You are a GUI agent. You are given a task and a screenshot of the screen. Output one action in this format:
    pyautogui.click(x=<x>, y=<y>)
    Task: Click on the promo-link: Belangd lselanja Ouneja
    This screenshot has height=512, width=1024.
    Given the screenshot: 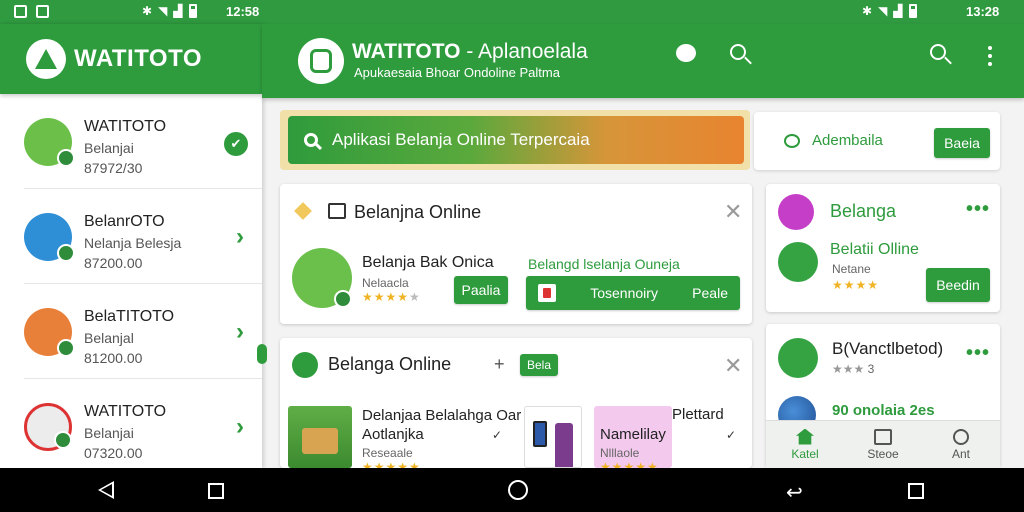 What is the action you would take?
    pyautogui.click(x=604, y=264)
    